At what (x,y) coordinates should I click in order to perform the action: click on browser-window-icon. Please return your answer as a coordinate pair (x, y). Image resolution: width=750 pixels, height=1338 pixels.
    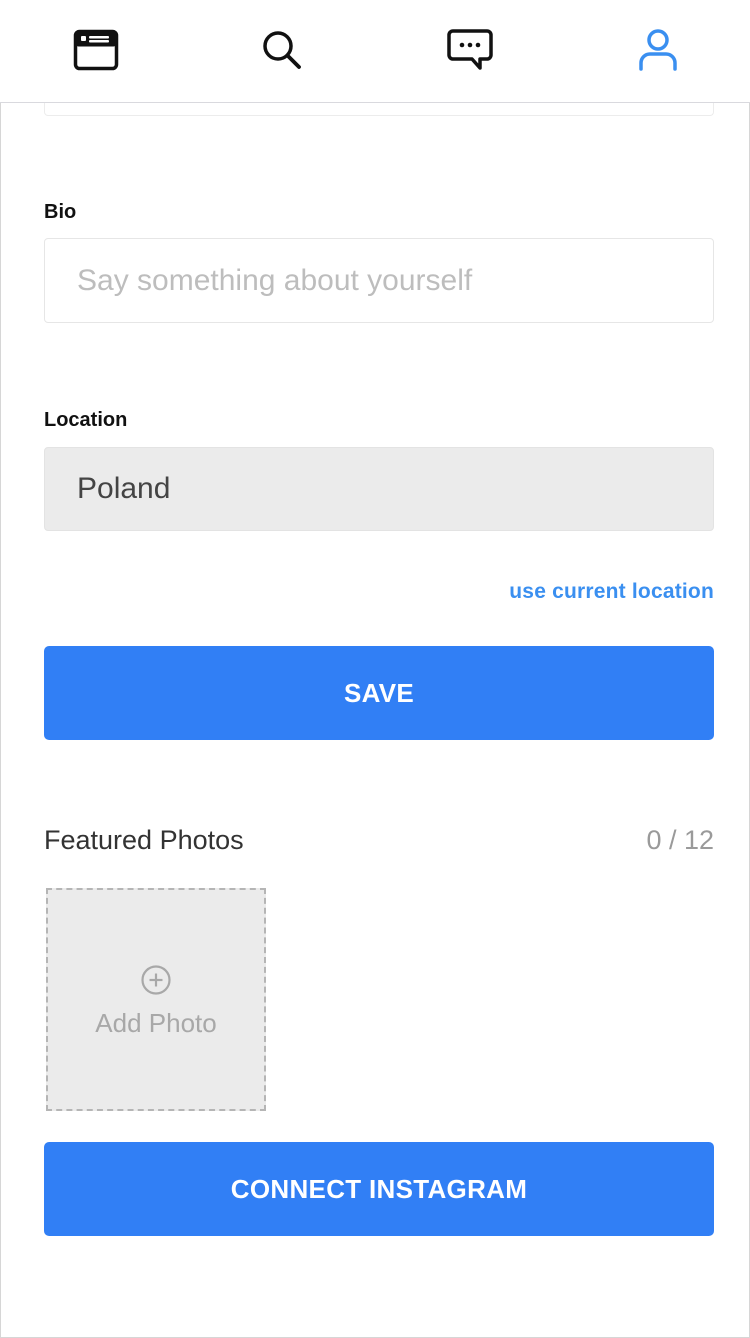
    Looking at the image, I should click on (96, 50).